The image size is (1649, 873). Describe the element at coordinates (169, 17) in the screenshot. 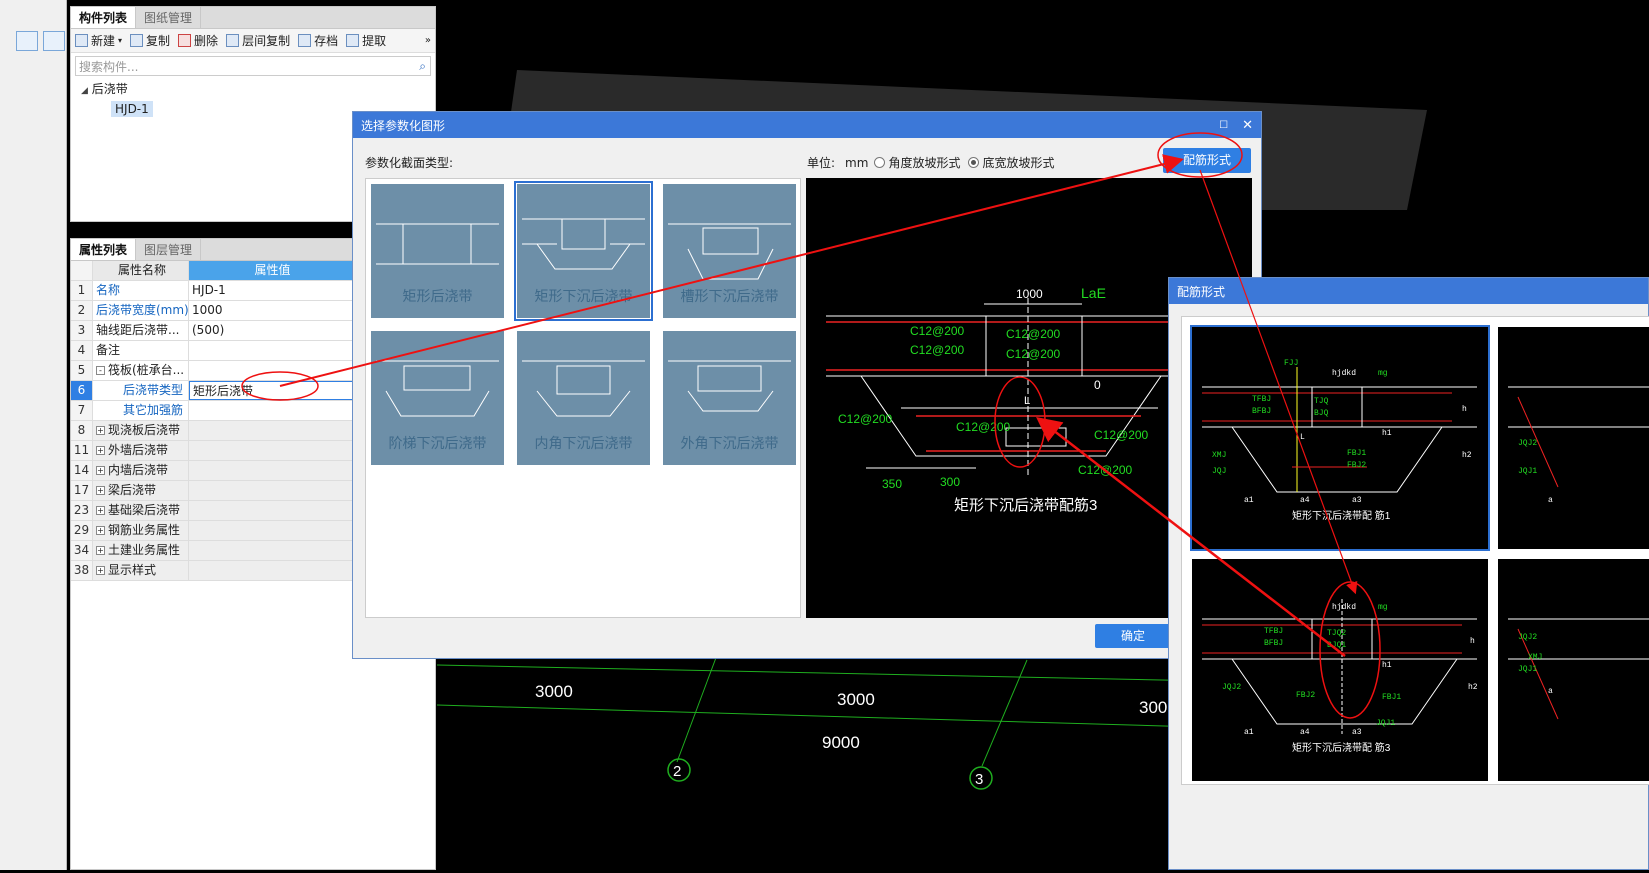

I see `tab-drawing-management: 图纸管理` at that location.